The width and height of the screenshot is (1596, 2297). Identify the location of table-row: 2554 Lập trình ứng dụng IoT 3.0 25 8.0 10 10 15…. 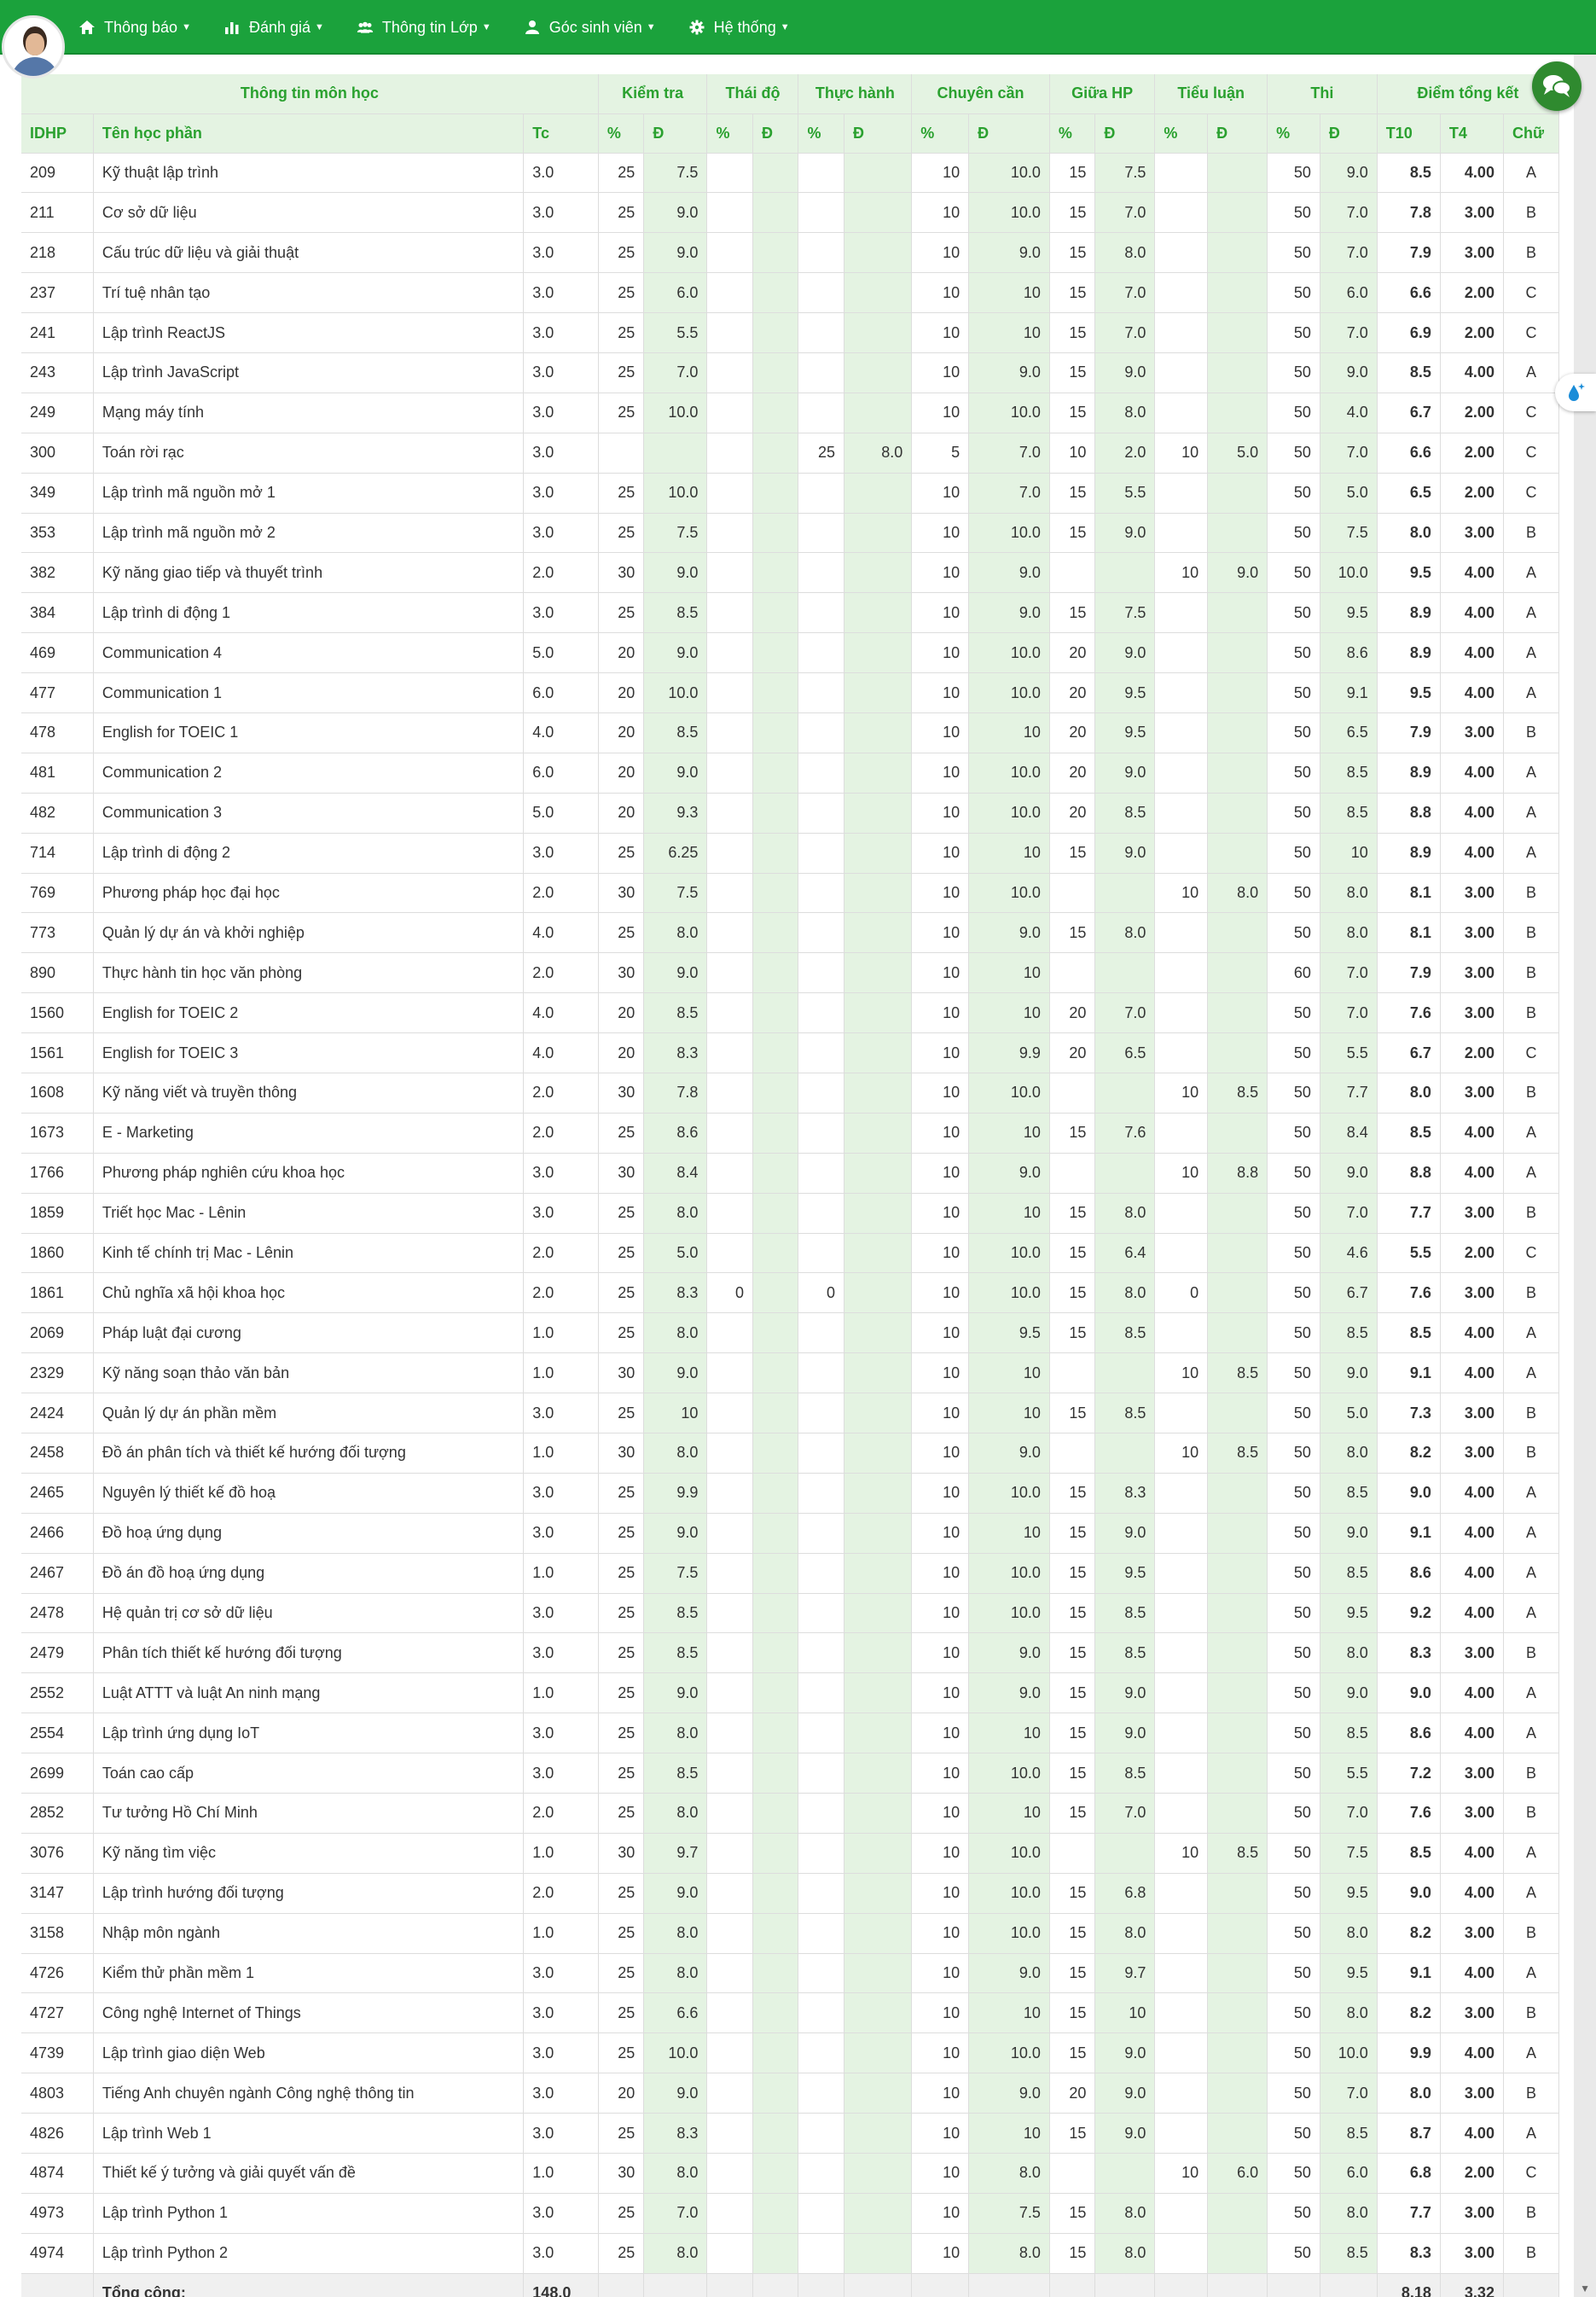
(790, 1733).